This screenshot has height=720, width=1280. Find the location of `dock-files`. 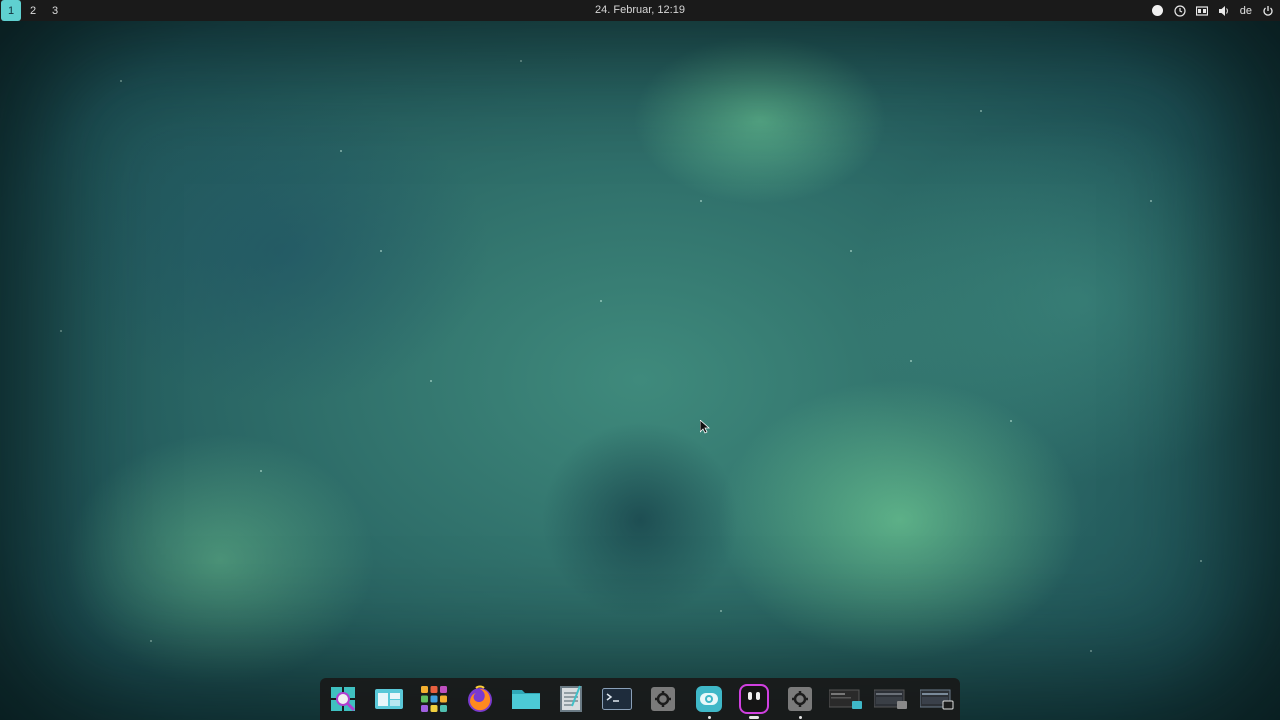

dock-files is located at coordinates (526, 699).